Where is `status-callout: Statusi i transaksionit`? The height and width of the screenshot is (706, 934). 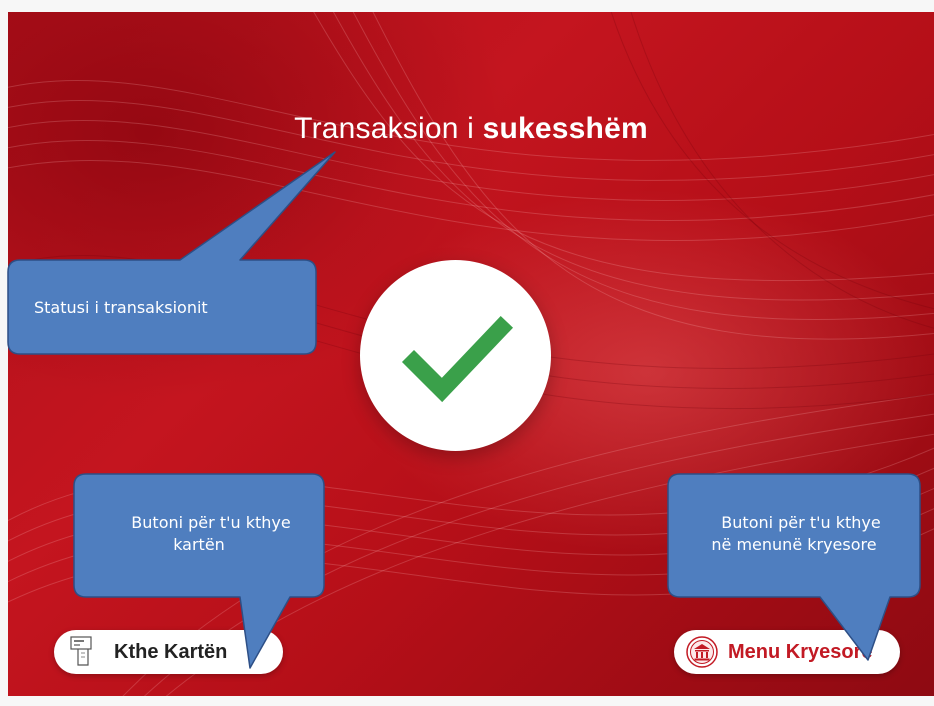
status-callout: Statusi i transaksionit is located at coordinates (162, 308).